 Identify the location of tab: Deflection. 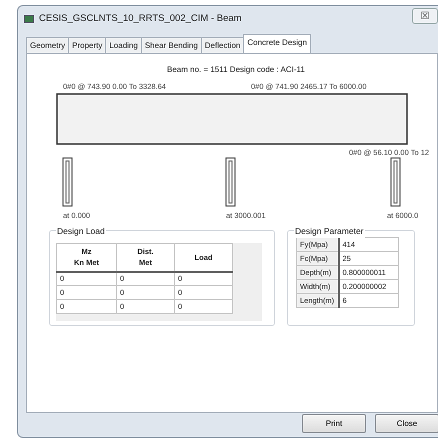
(222, 45).